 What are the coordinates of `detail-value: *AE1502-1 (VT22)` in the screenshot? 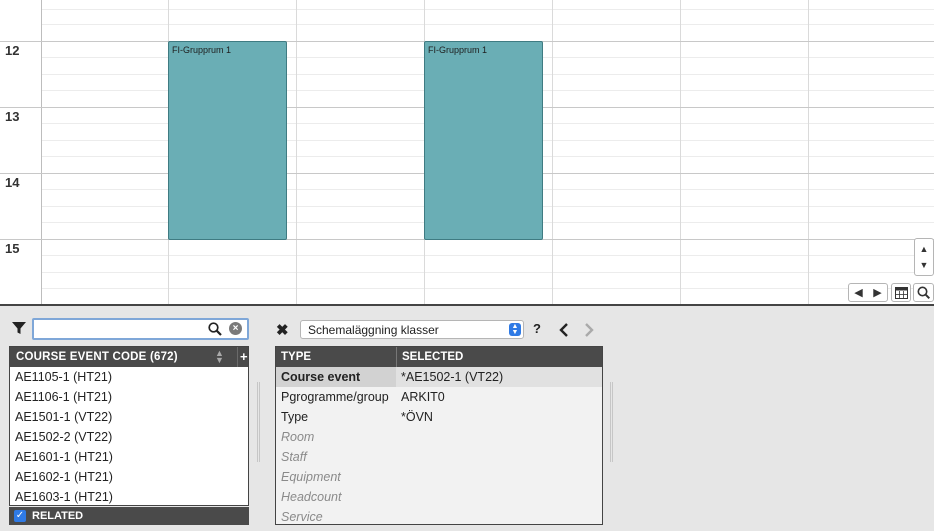 It's located at (452, 377).